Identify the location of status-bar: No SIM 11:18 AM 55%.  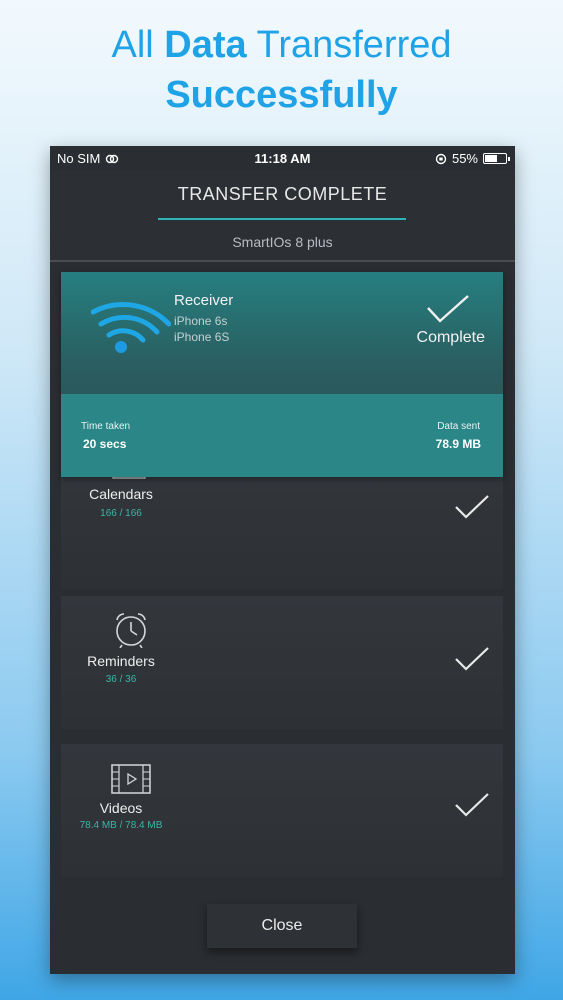
(282, 158).